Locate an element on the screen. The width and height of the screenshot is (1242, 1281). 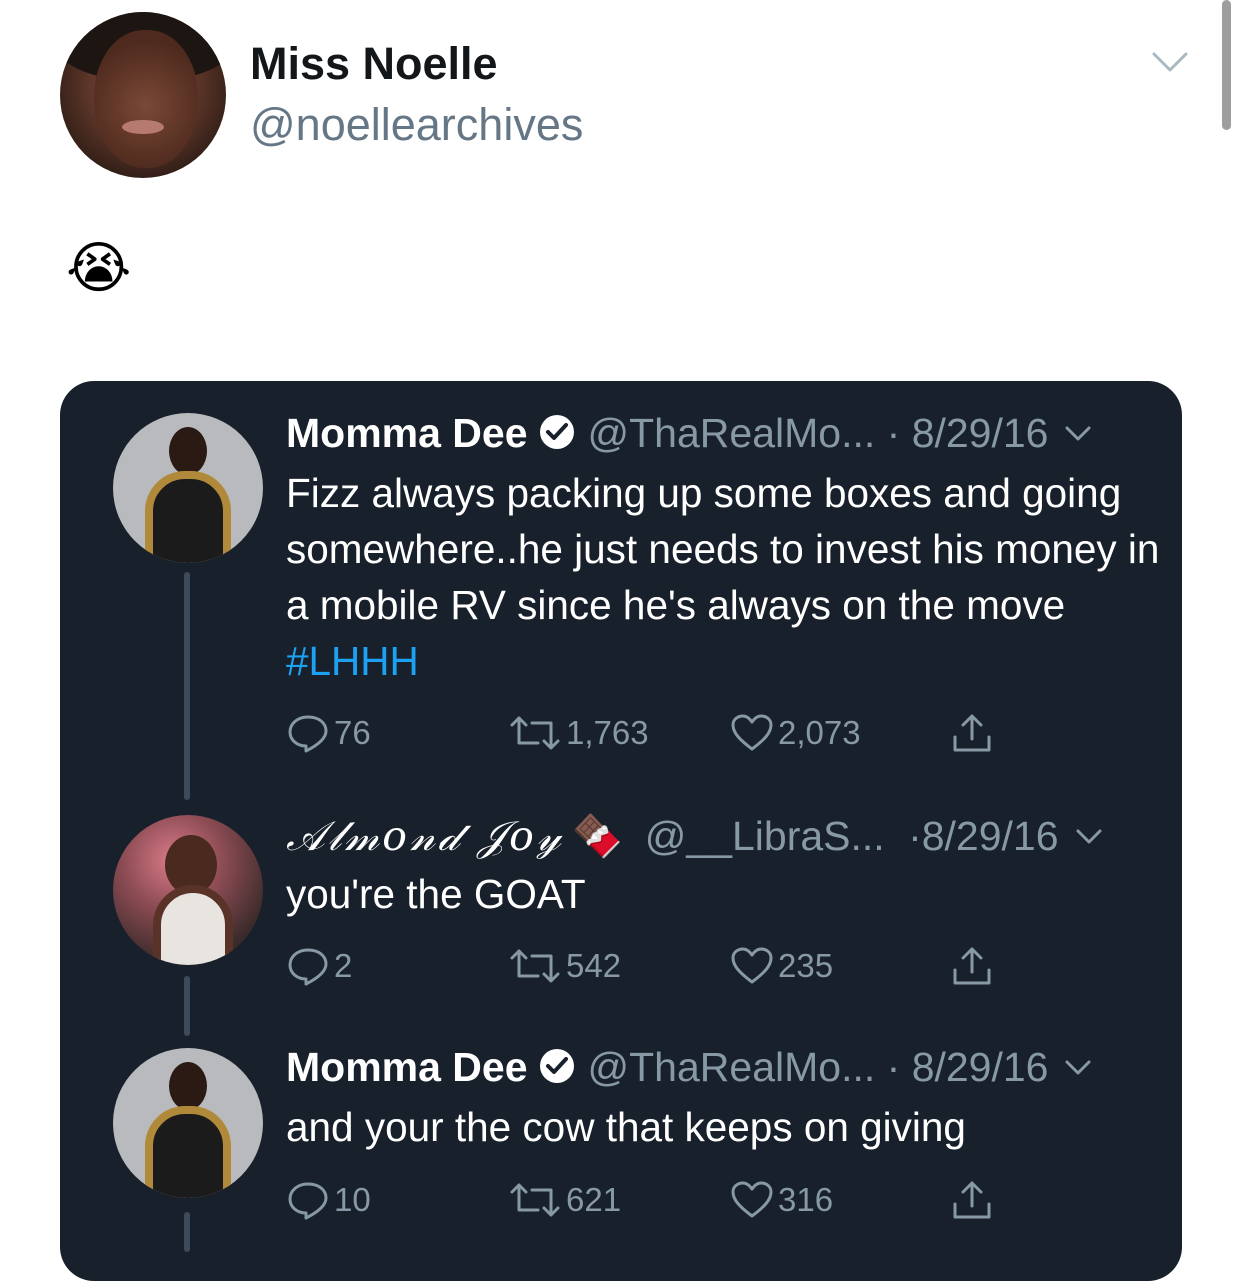
tweet-header: 𝒜𝓁𝓂𝑜𝓃𝒹 𝒥𝑜𝓎 🍫 @__LibraS... ·8/29/16 is located at coordinates (694, 836).